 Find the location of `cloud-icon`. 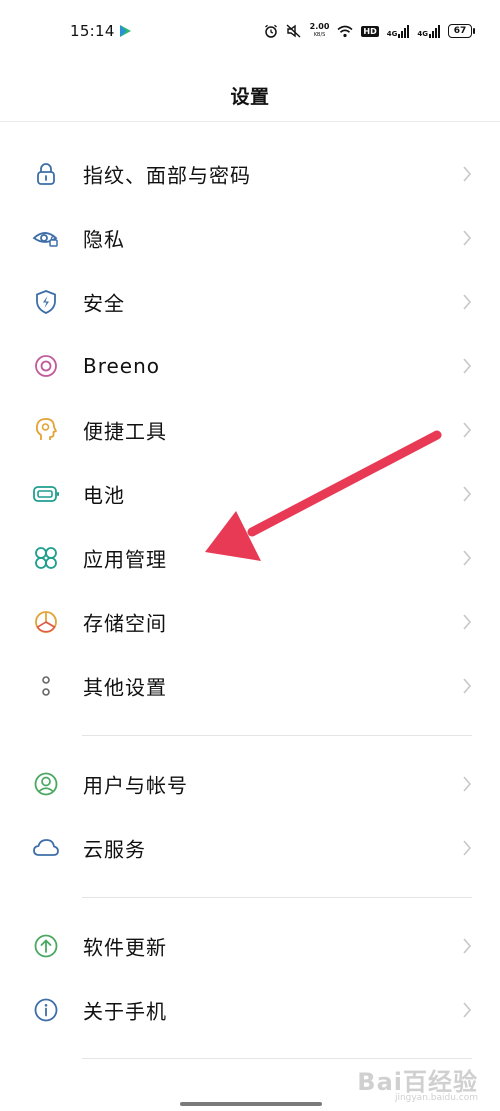

cloud-icon is located at coordinates (46, 848).